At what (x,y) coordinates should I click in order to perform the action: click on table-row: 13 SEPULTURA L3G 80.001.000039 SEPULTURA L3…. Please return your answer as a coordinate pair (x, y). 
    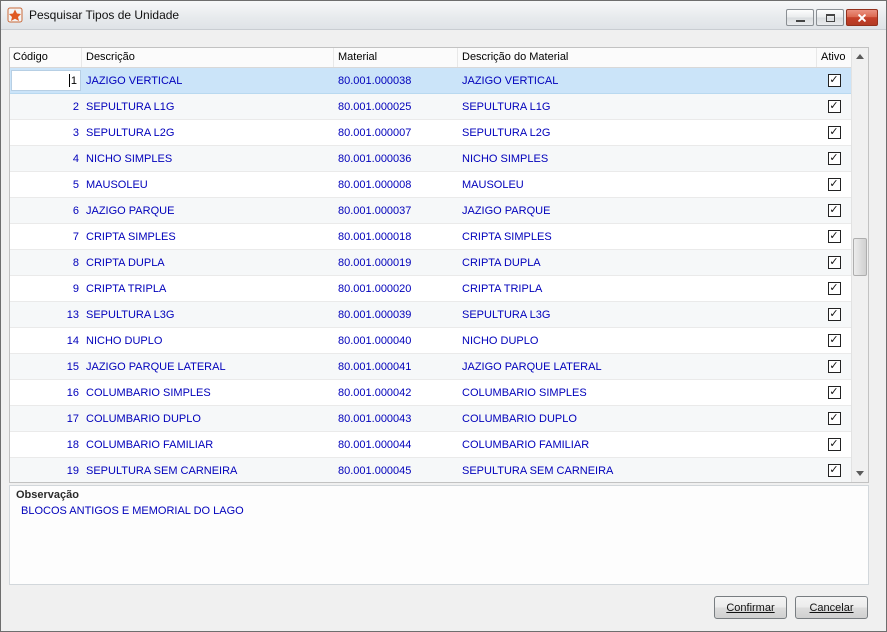
    Looking at the image, I should click on (430, 315).